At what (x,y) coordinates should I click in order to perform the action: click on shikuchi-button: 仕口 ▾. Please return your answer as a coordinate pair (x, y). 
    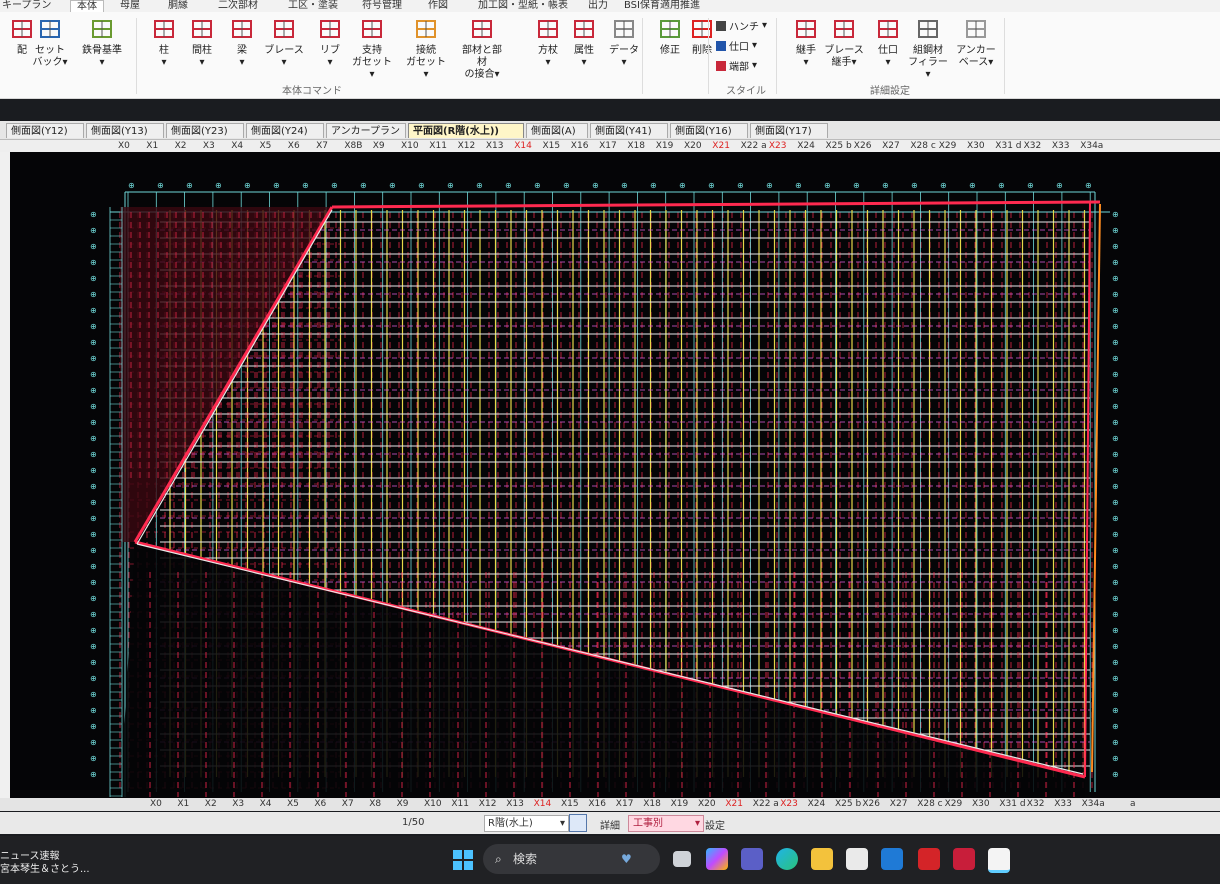
    Looking at the image, I should click on (888, 42).